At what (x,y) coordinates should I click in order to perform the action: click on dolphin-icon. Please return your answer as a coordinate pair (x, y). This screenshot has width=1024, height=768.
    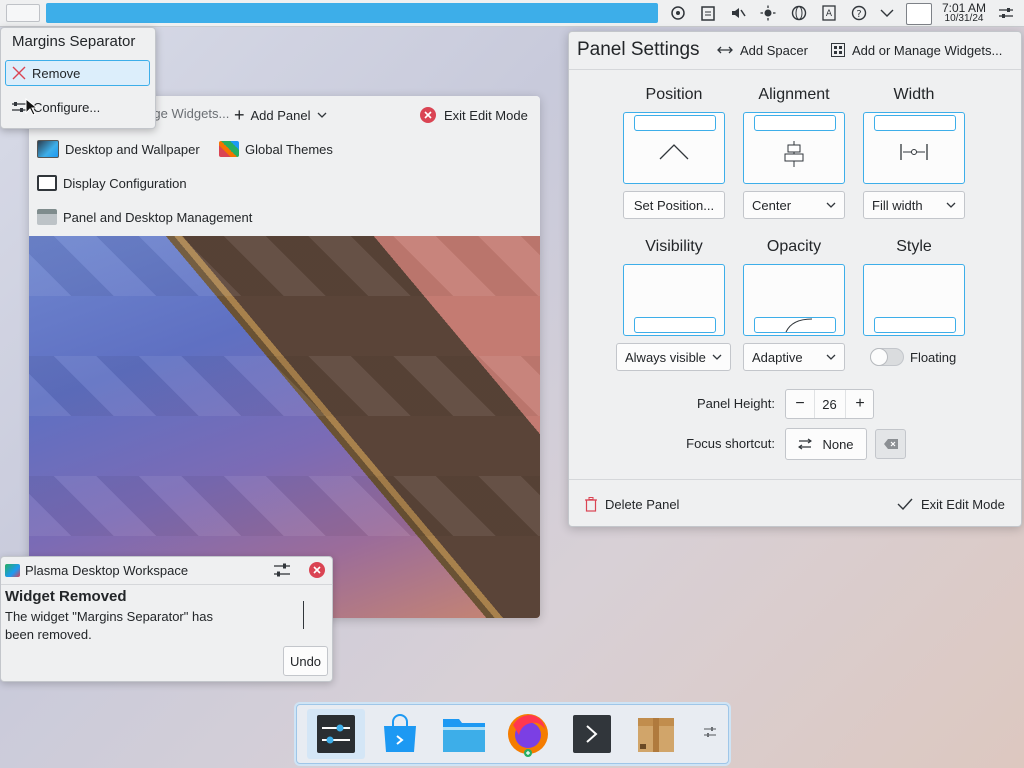
    Looking at the image, I should click on (464, 734).